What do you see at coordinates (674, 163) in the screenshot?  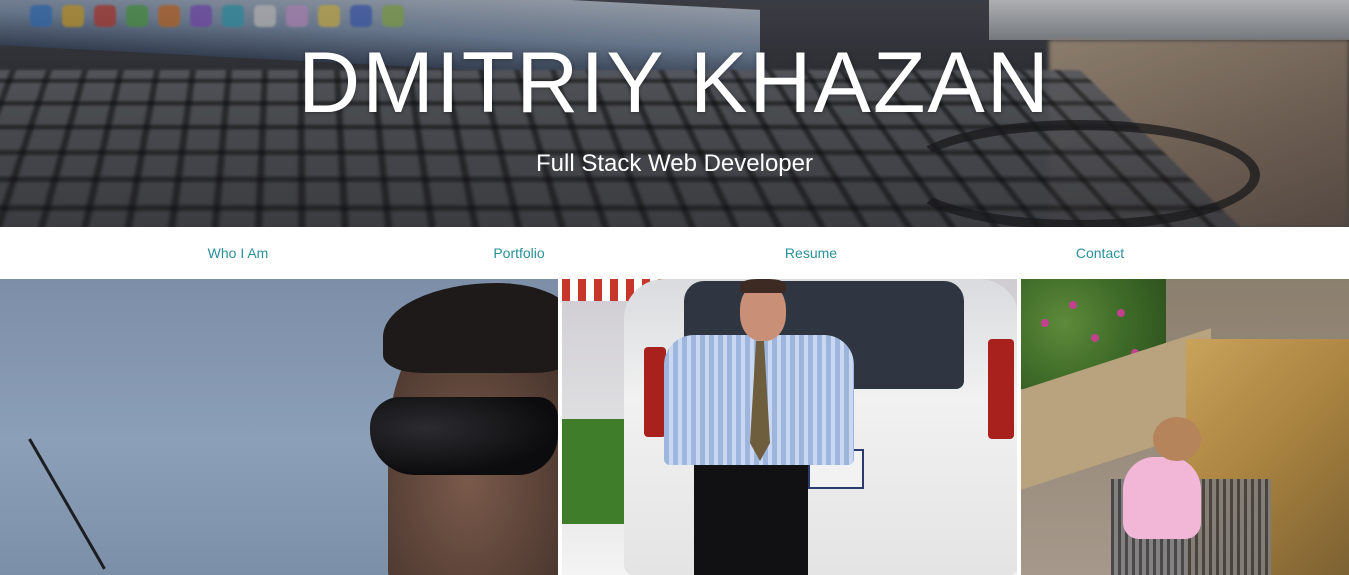 I see `site-subtitle: Full Stack Web Developer` at bounding box center [674, 163].